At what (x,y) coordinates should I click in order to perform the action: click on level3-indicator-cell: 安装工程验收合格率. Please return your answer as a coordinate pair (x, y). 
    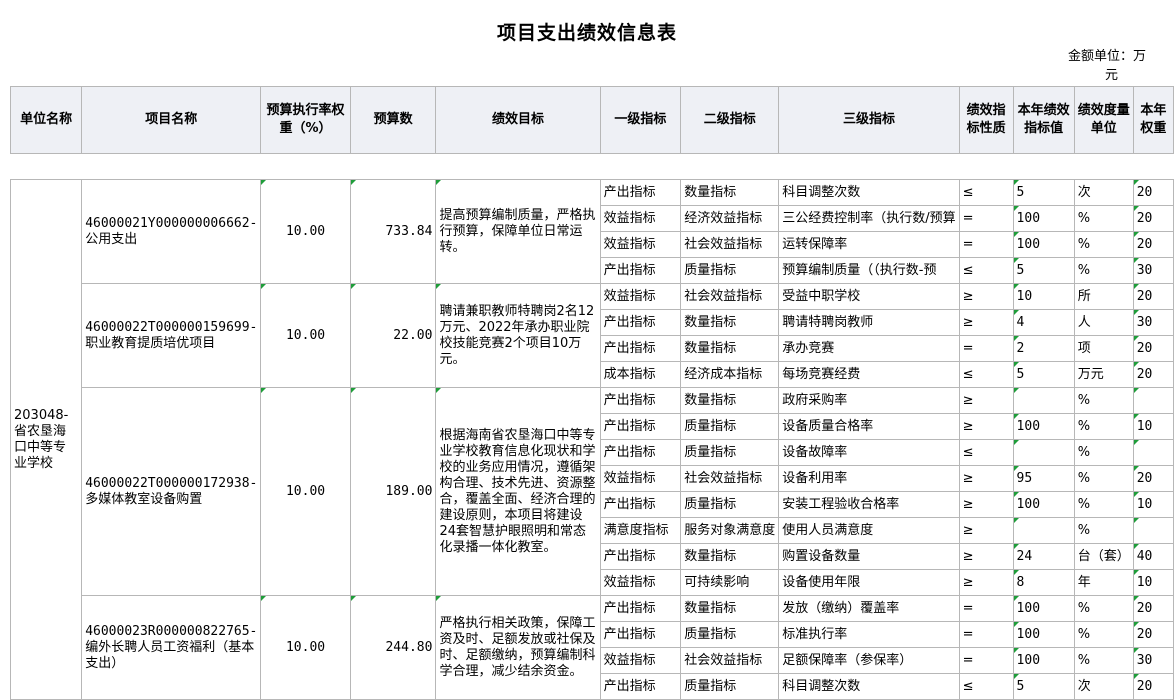
    Looking at the image, I should click on (869, 504).